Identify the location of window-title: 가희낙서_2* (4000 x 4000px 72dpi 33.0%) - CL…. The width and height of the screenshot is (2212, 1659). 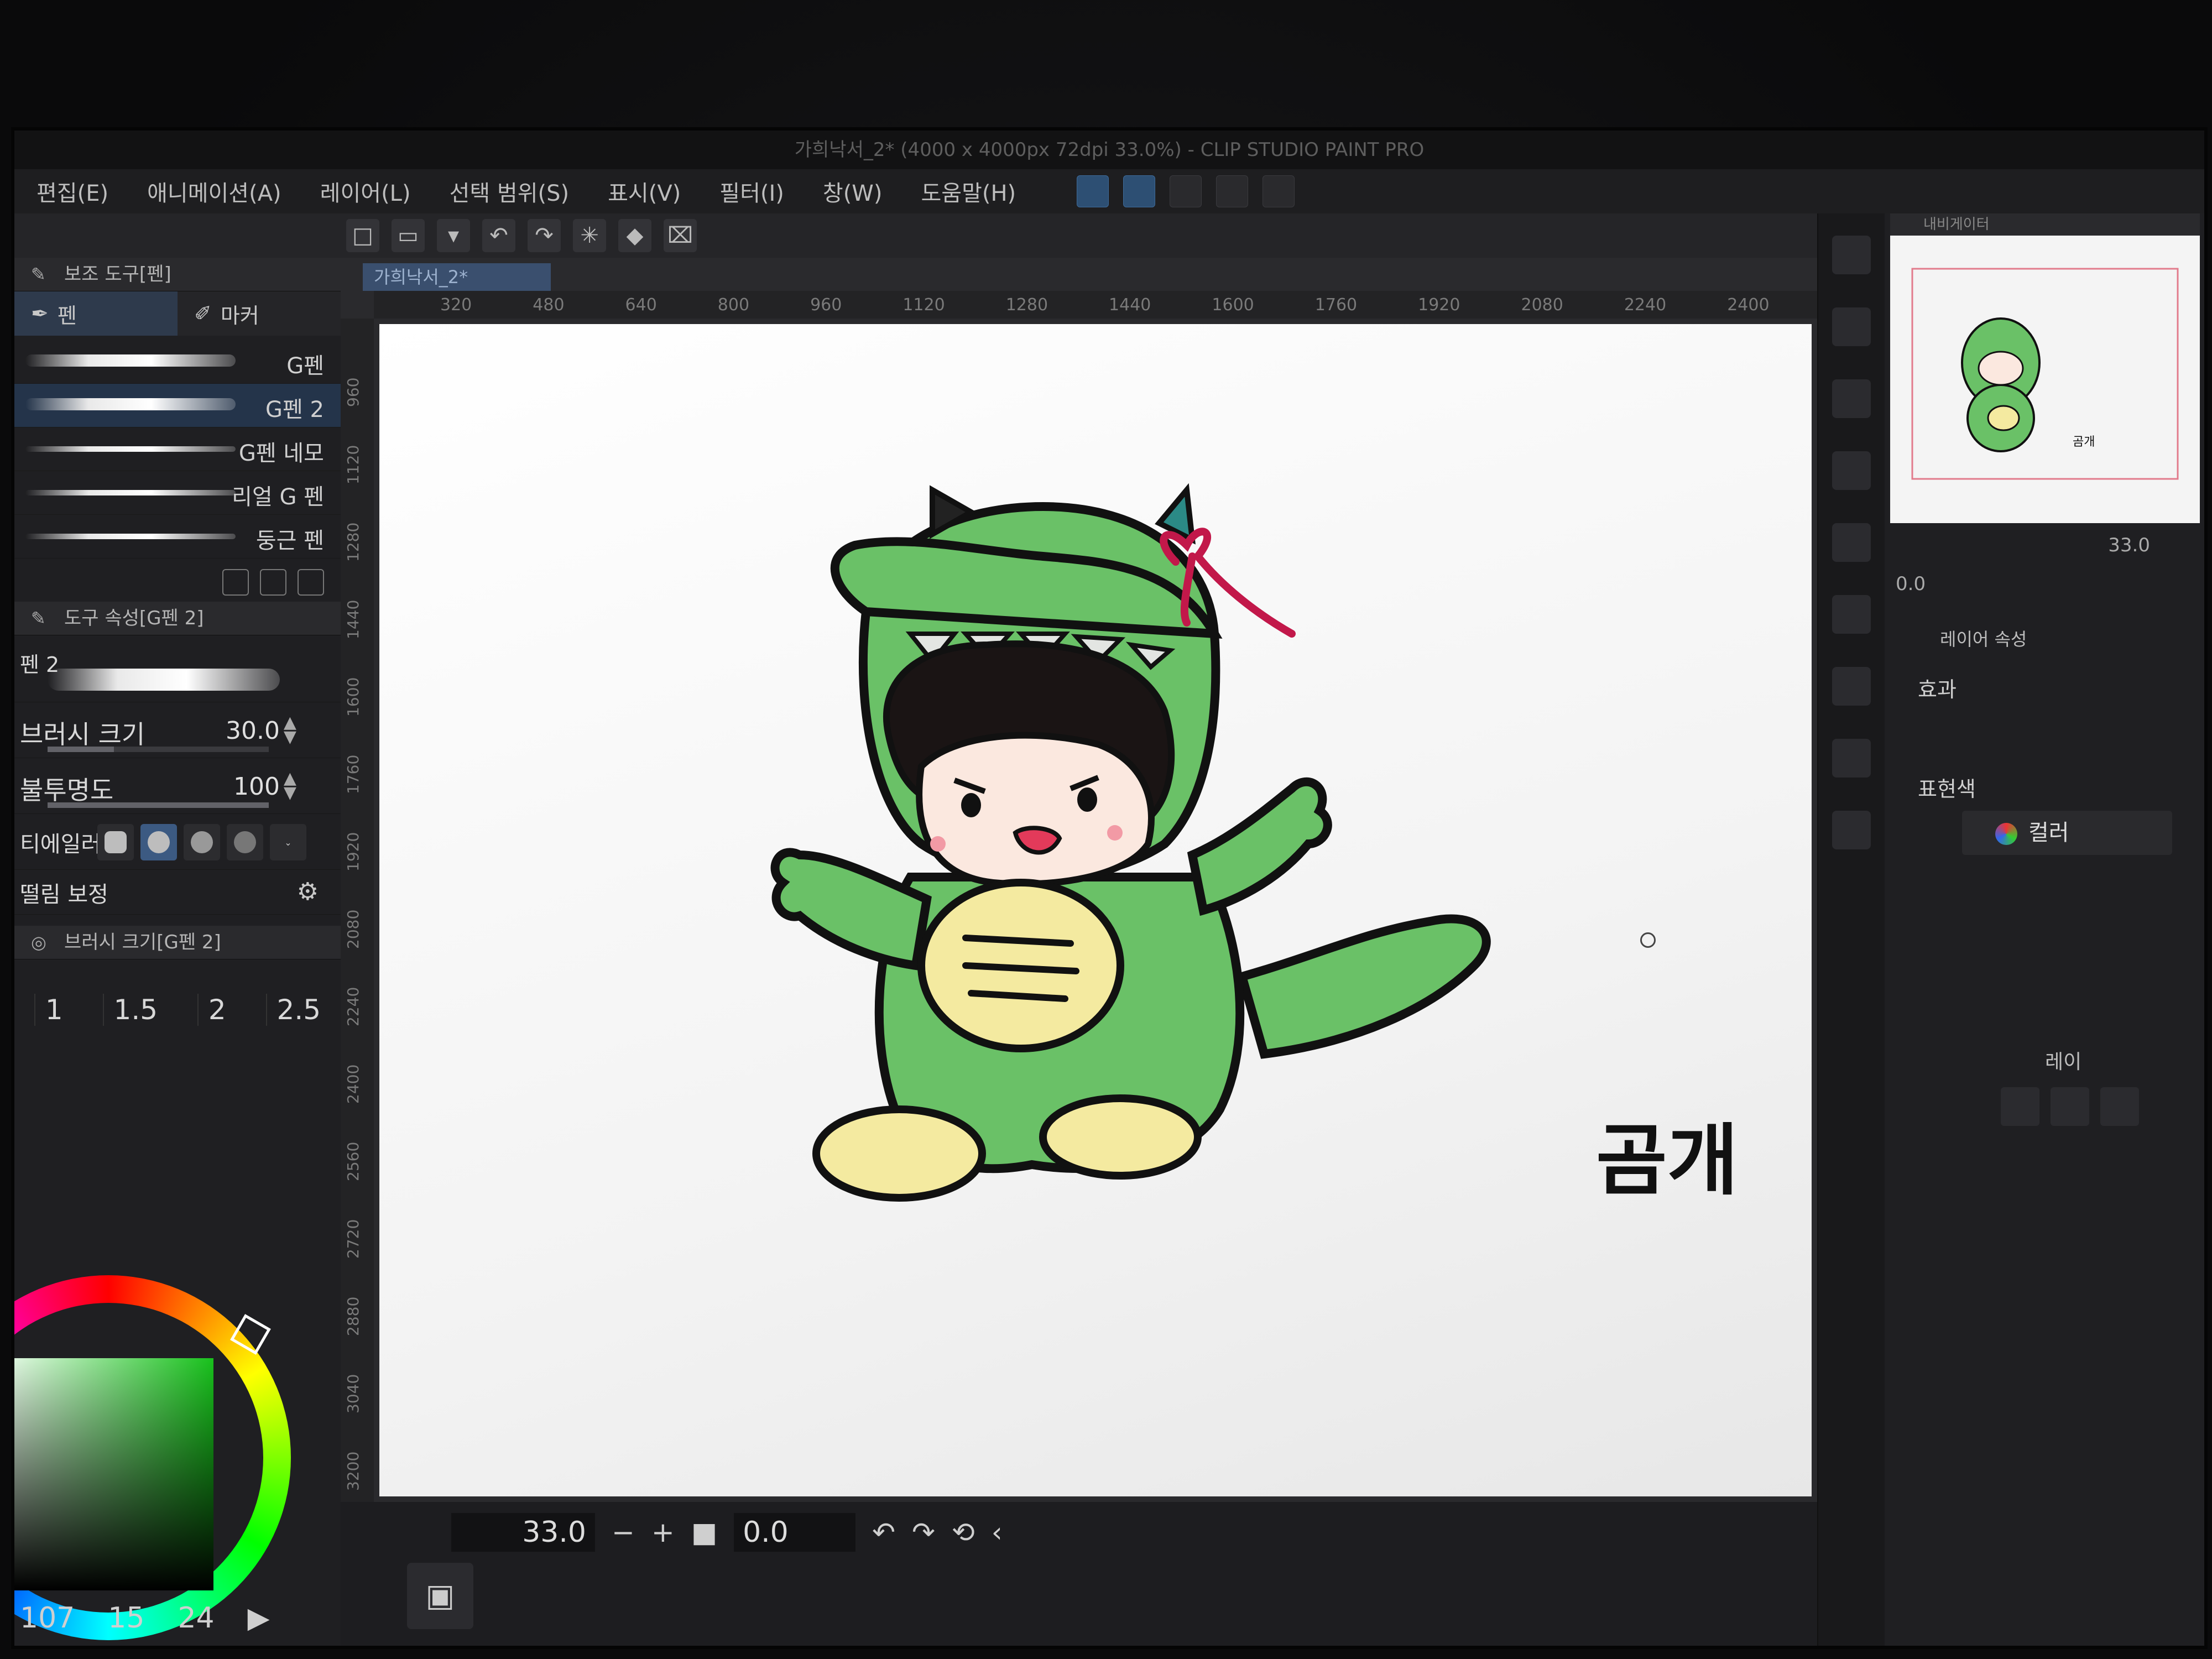
(1109, 150).